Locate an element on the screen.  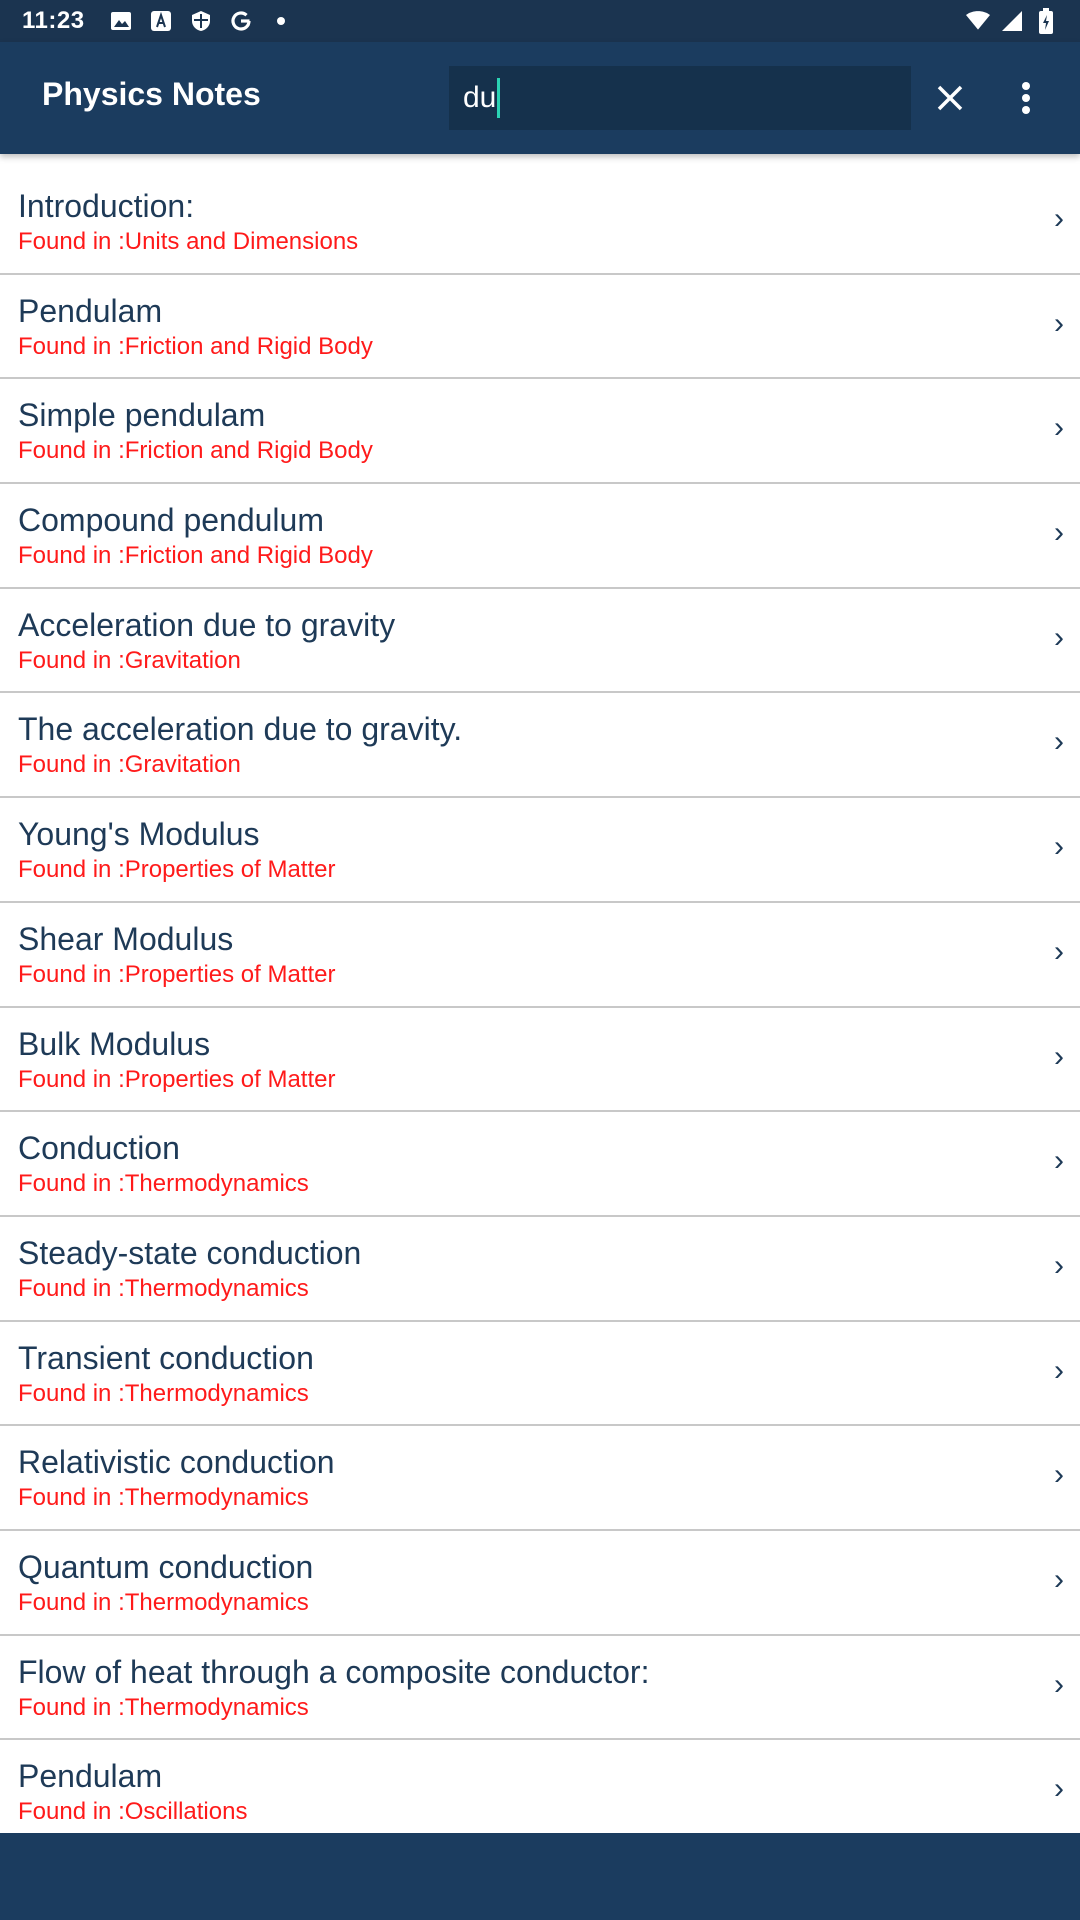
result-found-in: Found in :Units and Dimensions is located at coordinates (188, 241).